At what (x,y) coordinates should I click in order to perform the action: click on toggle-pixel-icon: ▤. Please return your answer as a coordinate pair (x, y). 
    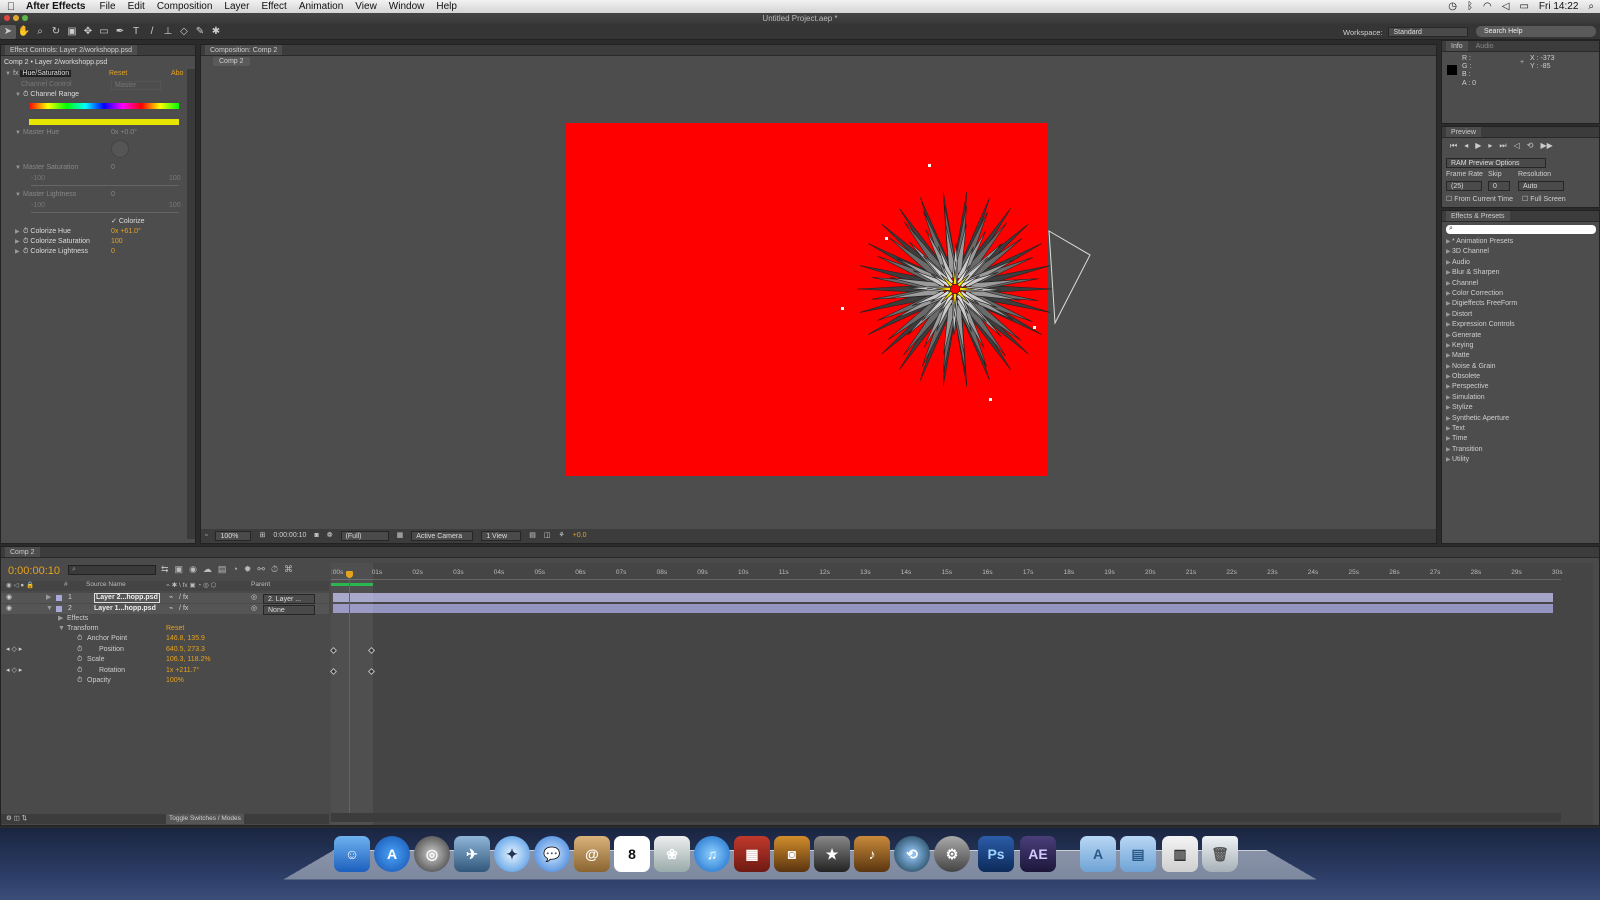
    Looking at the image, I should click on (532, 536).